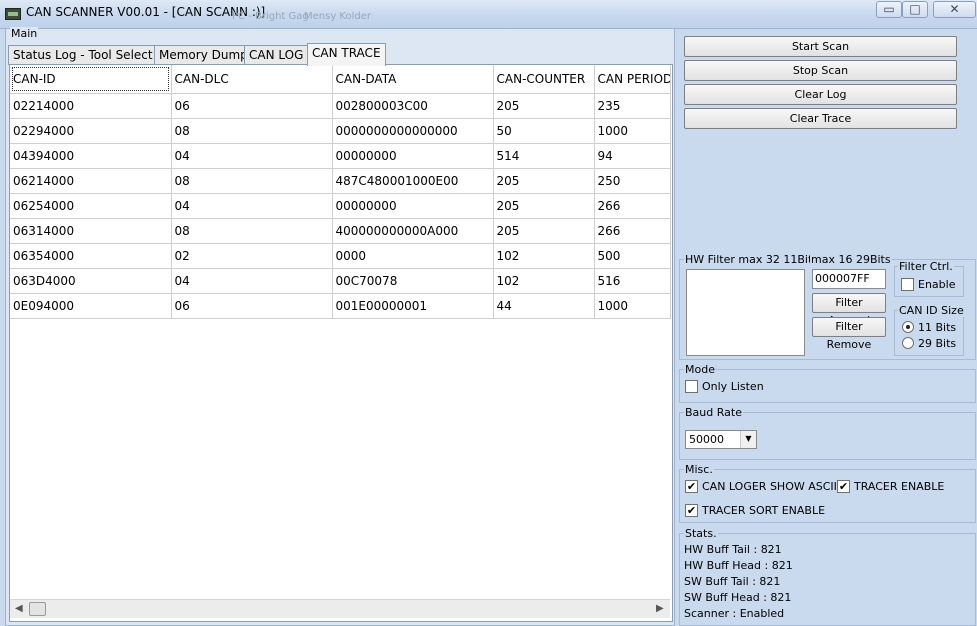 The width and height of the screenshot is (977, 626). What do you see at coordinates (899, 486) in the screenshot?
I see `tracer-enable-label: TRACER ENABLE` at bounding box center [899, 486].